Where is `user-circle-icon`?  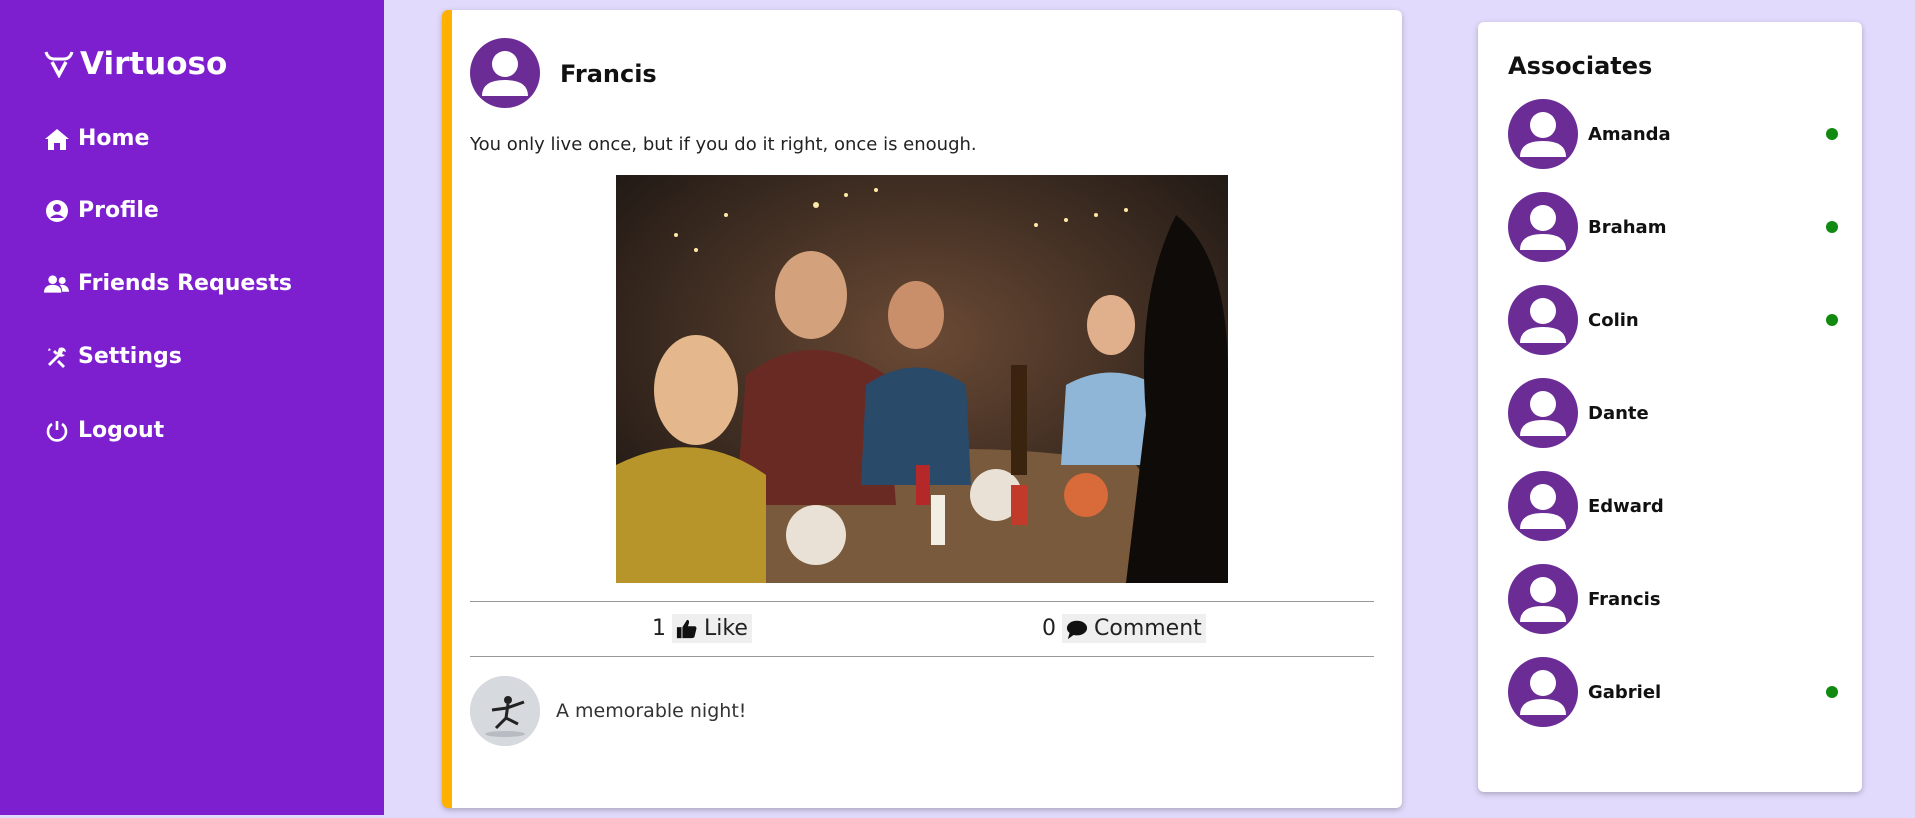
user-circle-icon is located at coordinates (57, 210).